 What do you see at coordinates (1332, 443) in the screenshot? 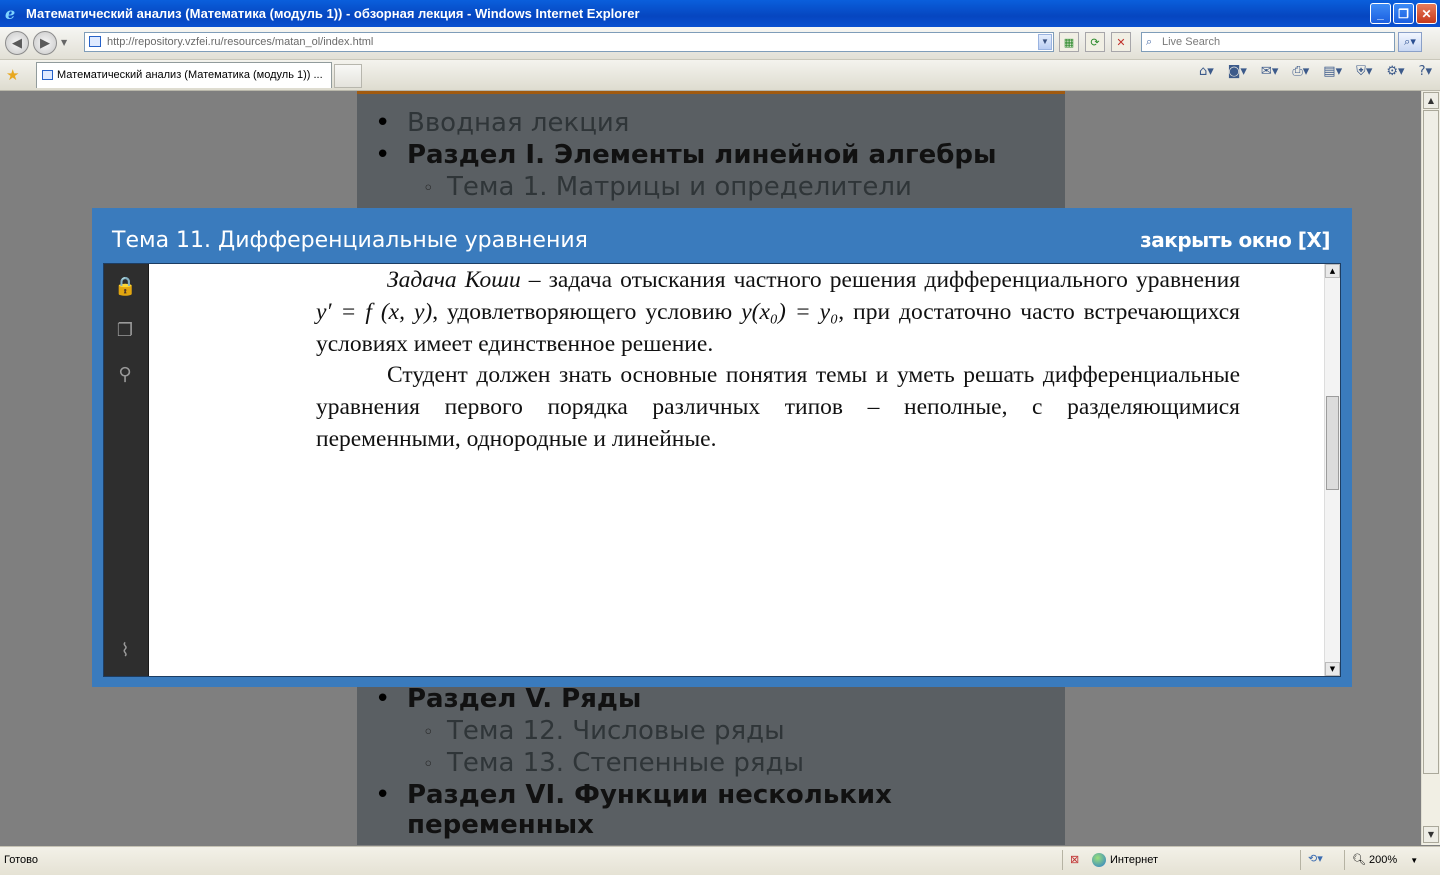
I see `doc-scroll-thumb` at bounding box center [1332, 443].